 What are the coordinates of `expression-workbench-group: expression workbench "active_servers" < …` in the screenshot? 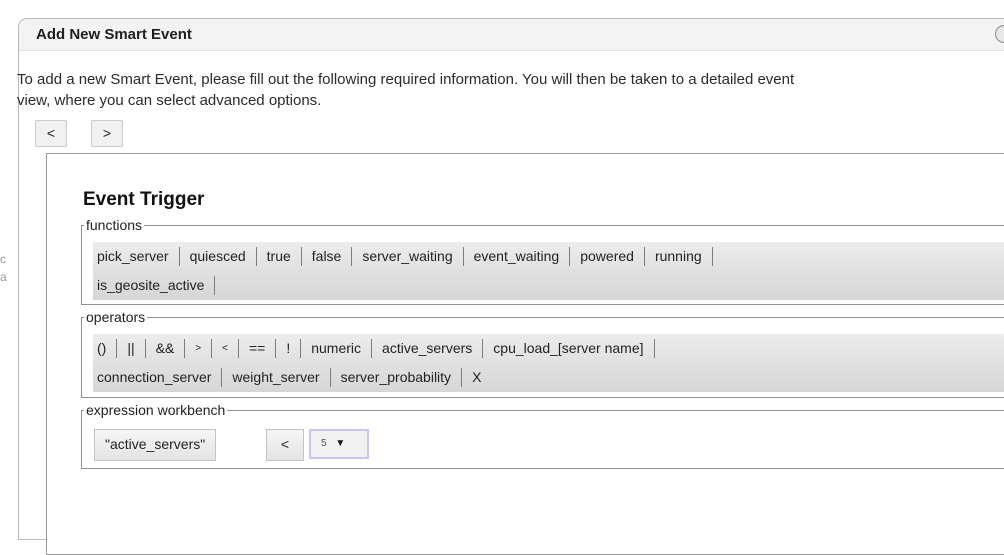 It's located at (542, 436).